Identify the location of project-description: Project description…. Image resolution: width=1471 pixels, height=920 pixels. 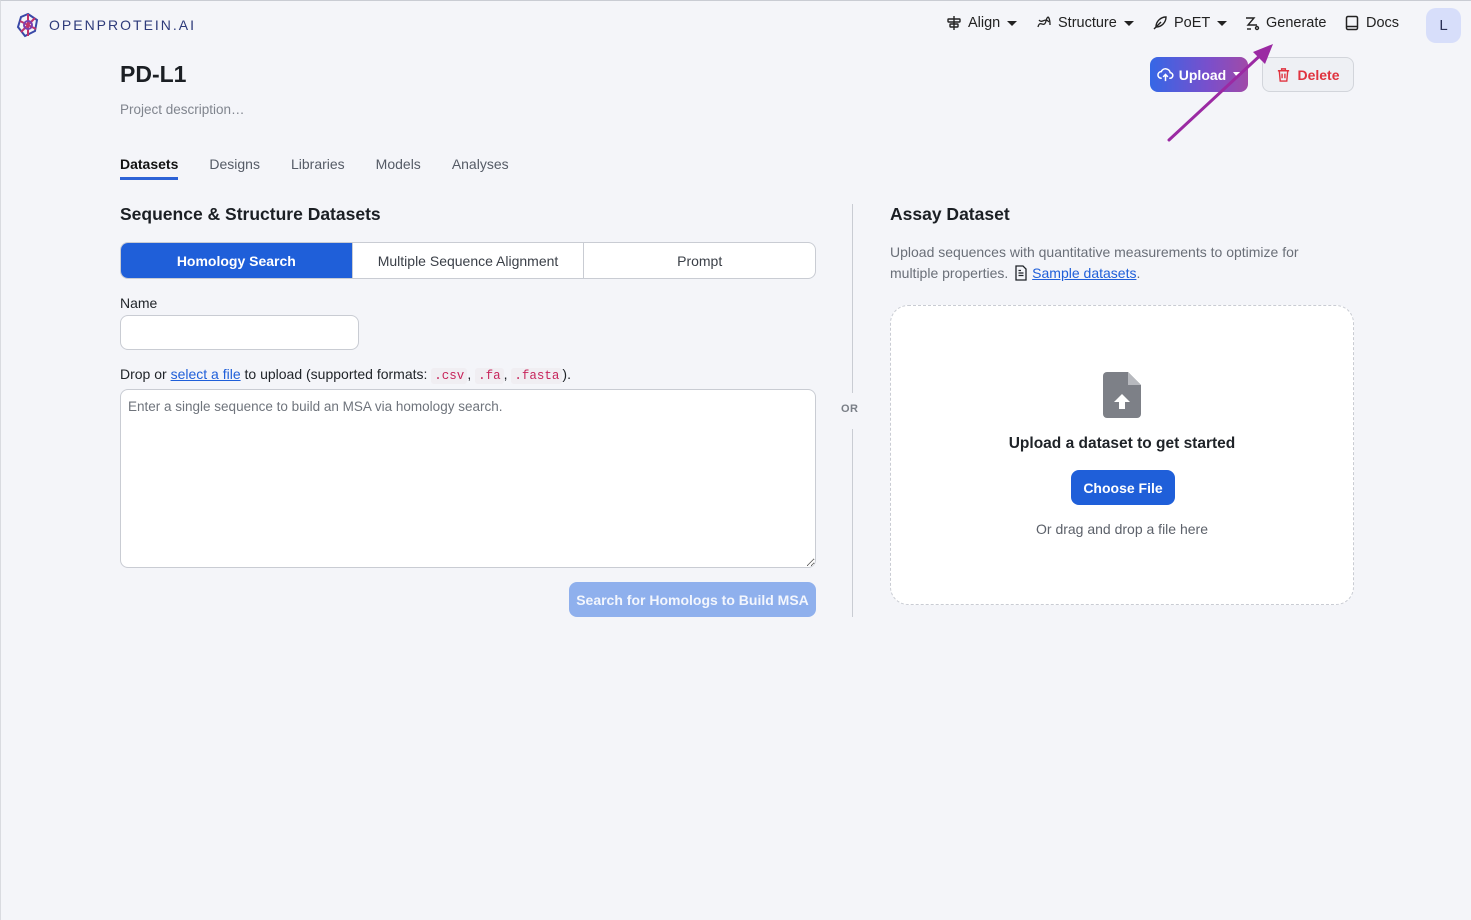
(182, 109).